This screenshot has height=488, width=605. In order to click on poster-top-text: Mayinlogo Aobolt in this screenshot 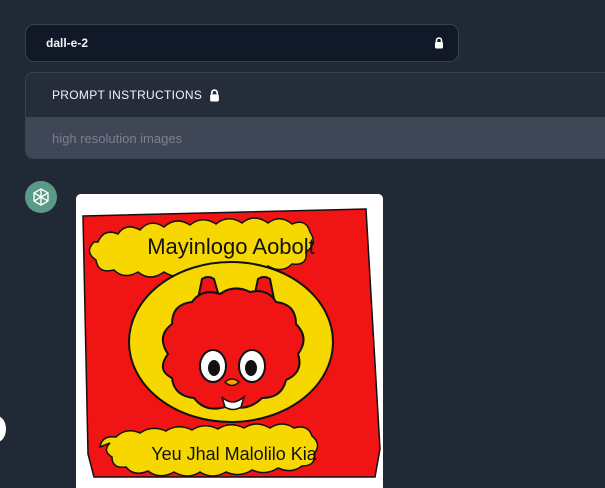, I will do `click(231, 246)`.